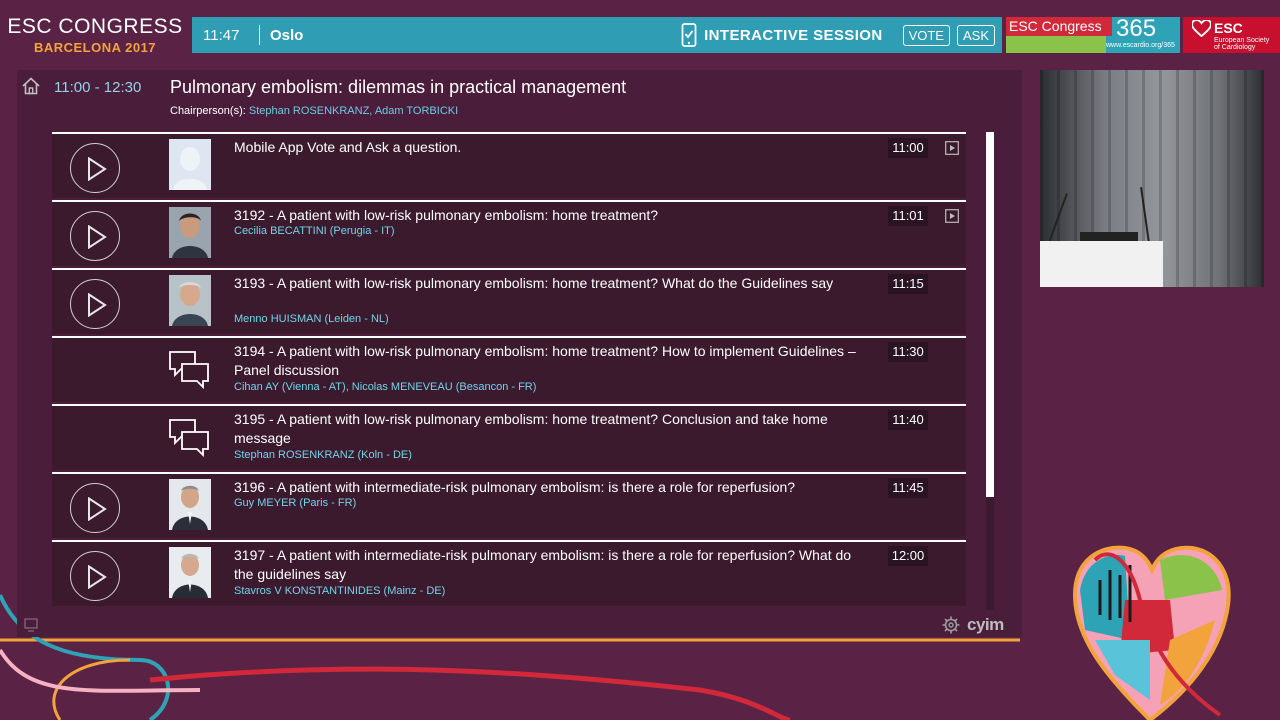  What do you see at coordinates (190, 164) in the screenshot?
I see `avatar` at bounding box center [190, 164].